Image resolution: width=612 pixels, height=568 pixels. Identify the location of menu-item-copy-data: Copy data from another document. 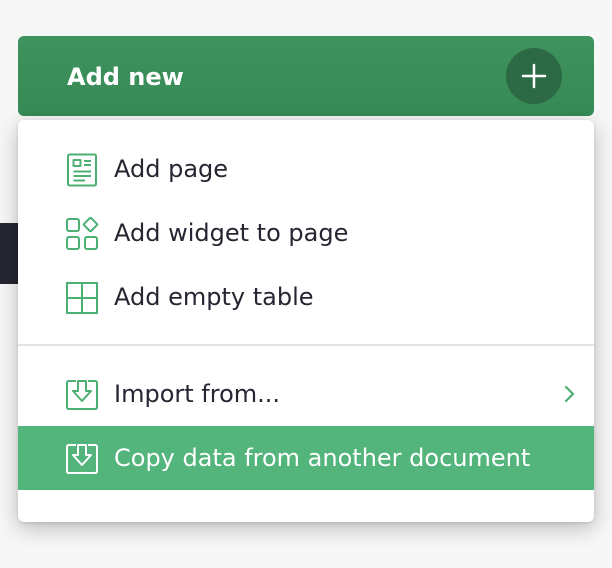
(306, 458).